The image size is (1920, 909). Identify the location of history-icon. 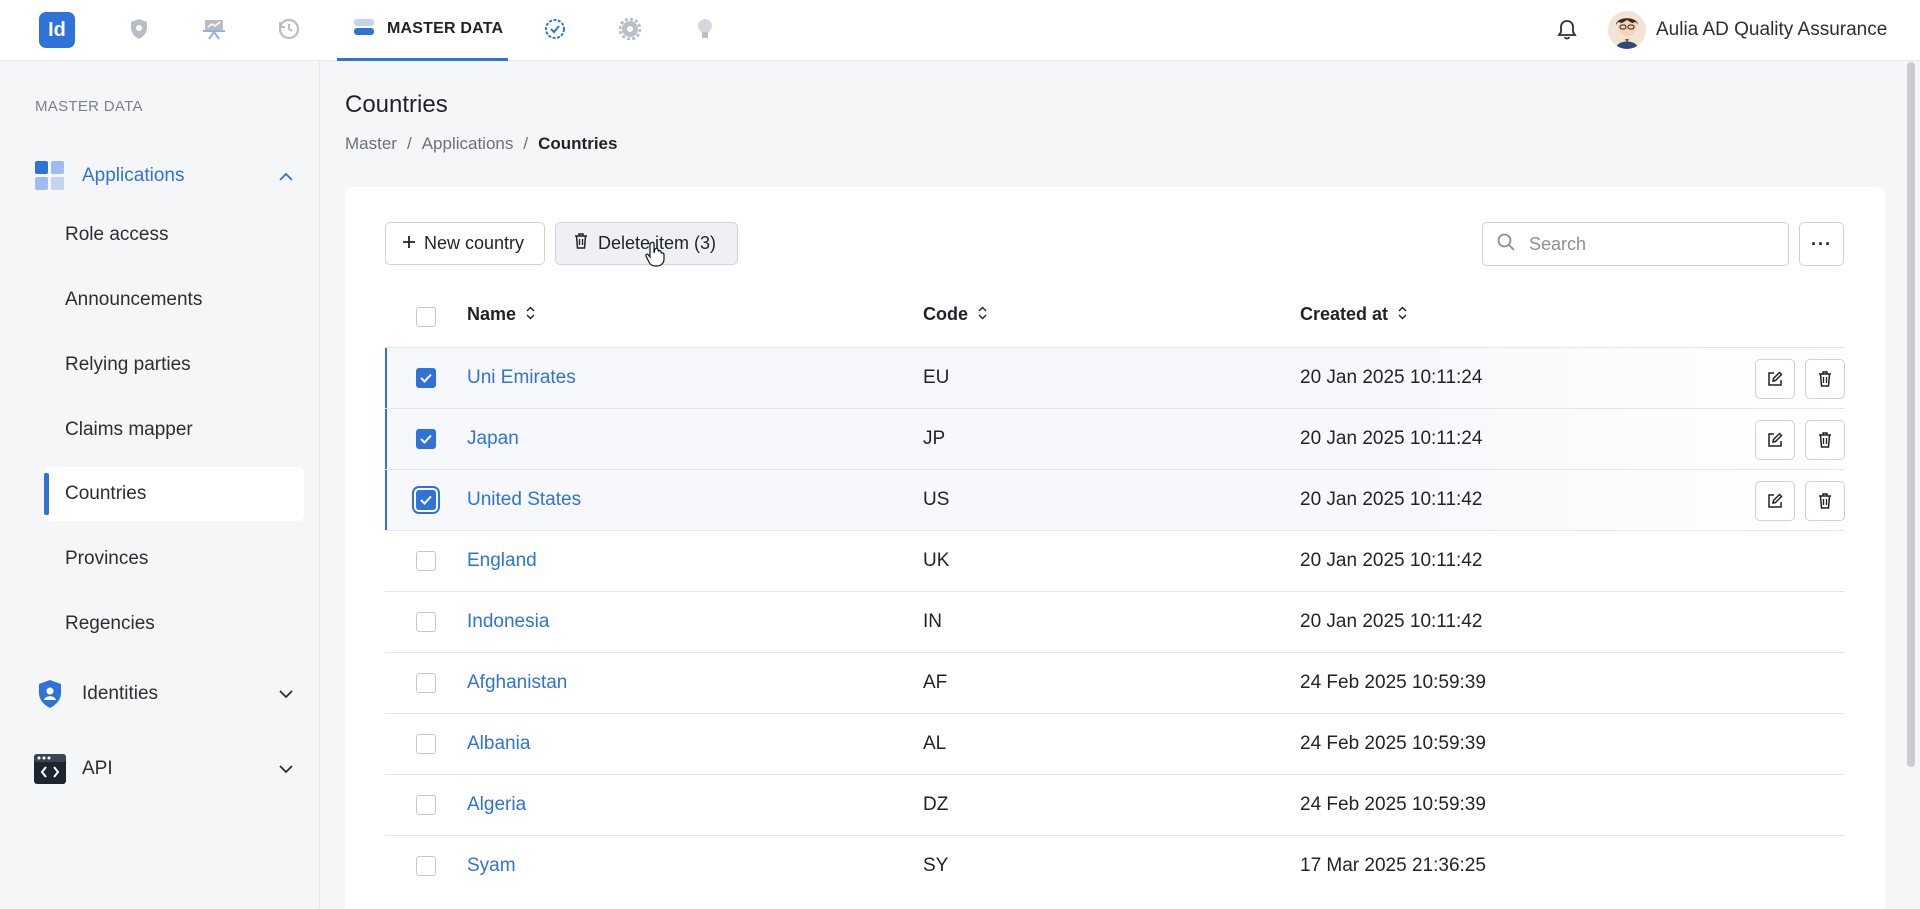
(289, 29).